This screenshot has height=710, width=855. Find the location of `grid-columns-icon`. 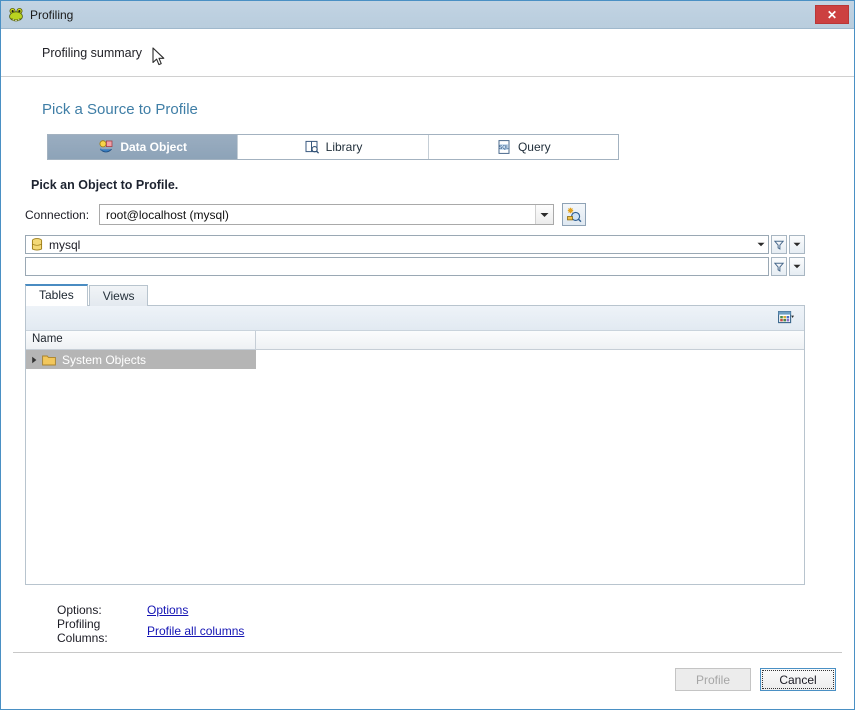

grid-columns-icon is located at coordinates (786, 317).